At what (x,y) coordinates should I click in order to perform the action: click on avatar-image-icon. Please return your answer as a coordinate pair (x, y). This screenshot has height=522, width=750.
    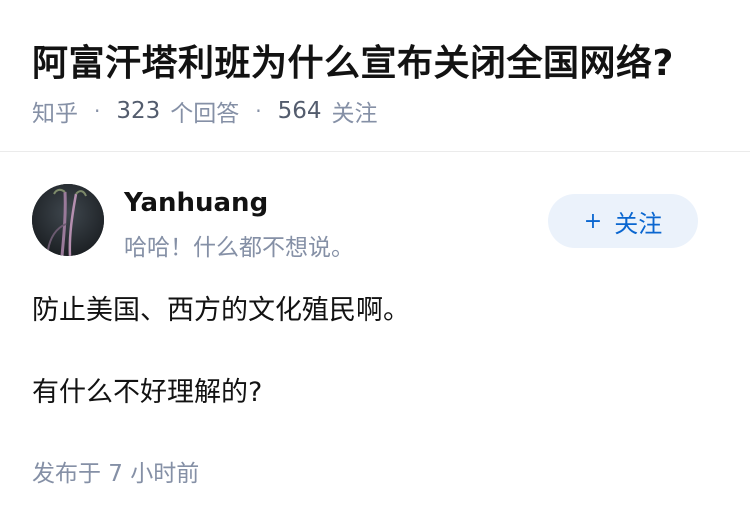
    Looking at the image, I should click on (68, 220).